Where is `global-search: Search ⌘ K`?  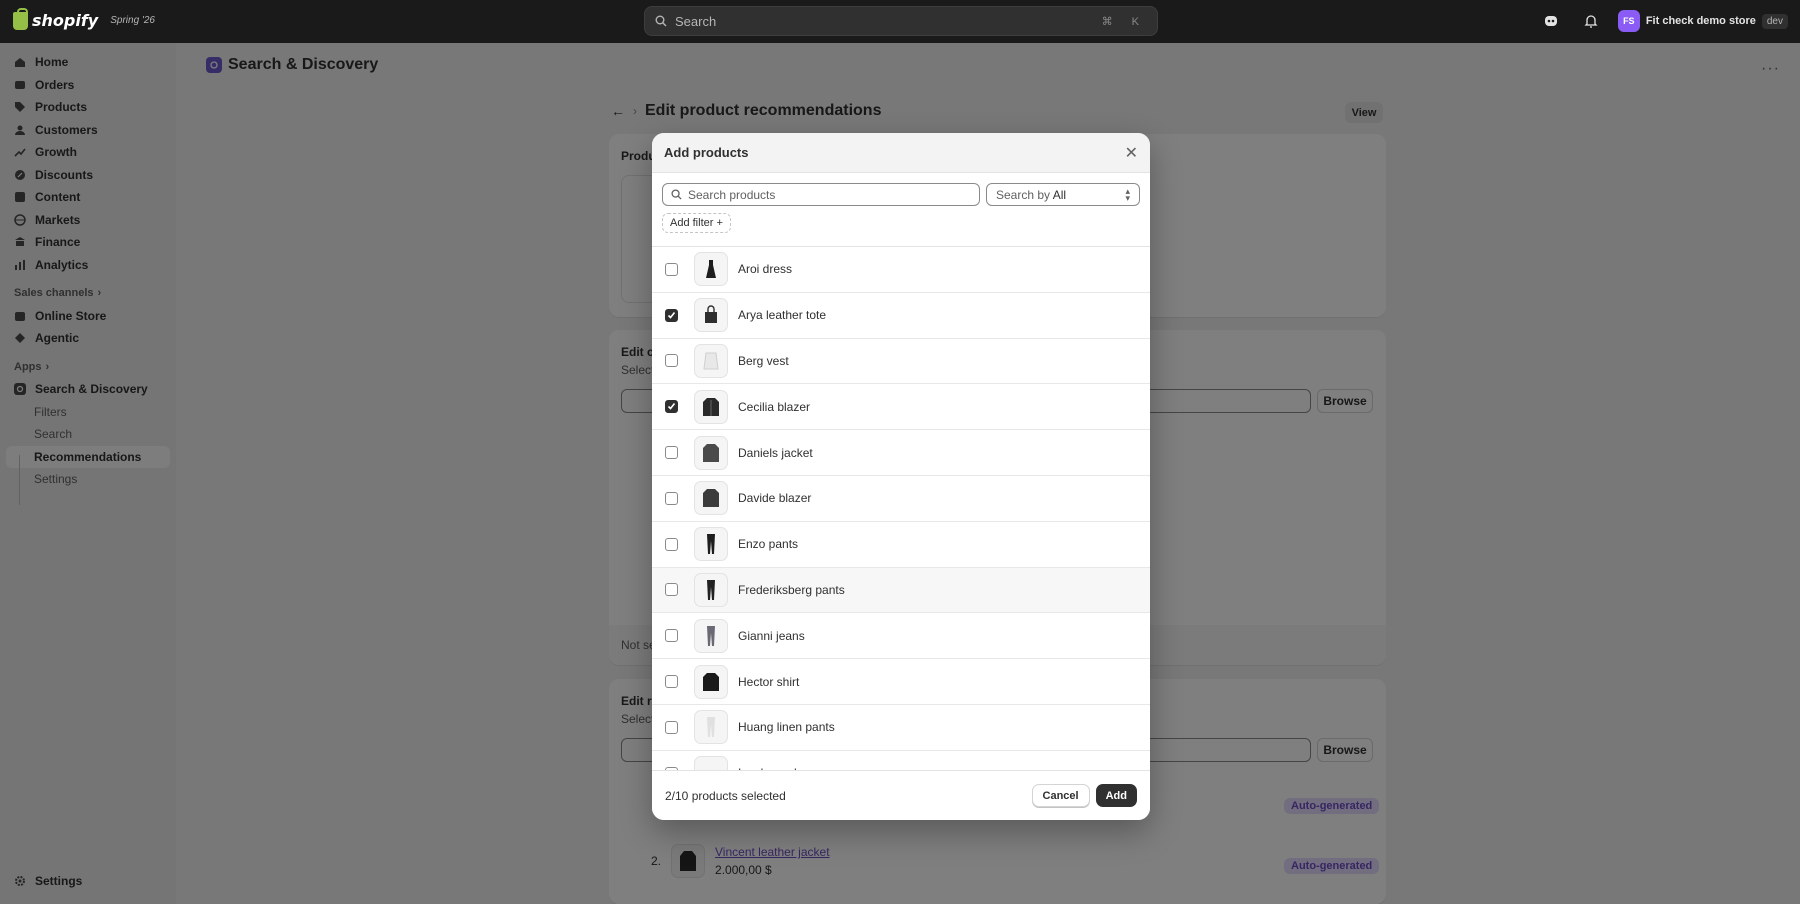 global-search: Search ⌘ K is located at coordinates (901, 21).